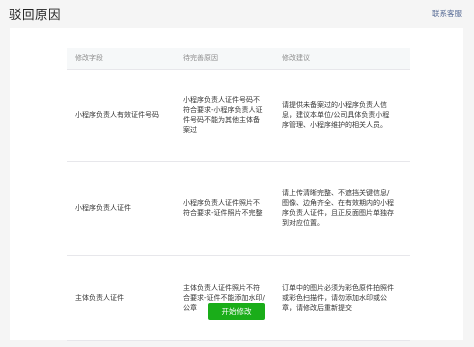  Describe the element at coordinates (121, 59) in the screenshot. I see `column-header-field: 修改字段` at that location.